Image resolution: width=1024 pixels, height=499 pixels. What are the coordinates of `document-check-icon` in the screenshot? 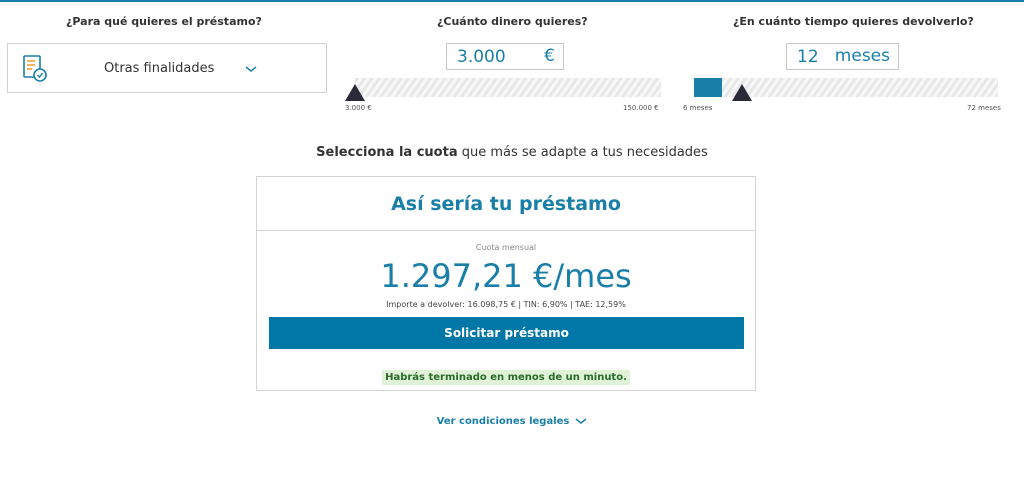 It's located at (35, 68).